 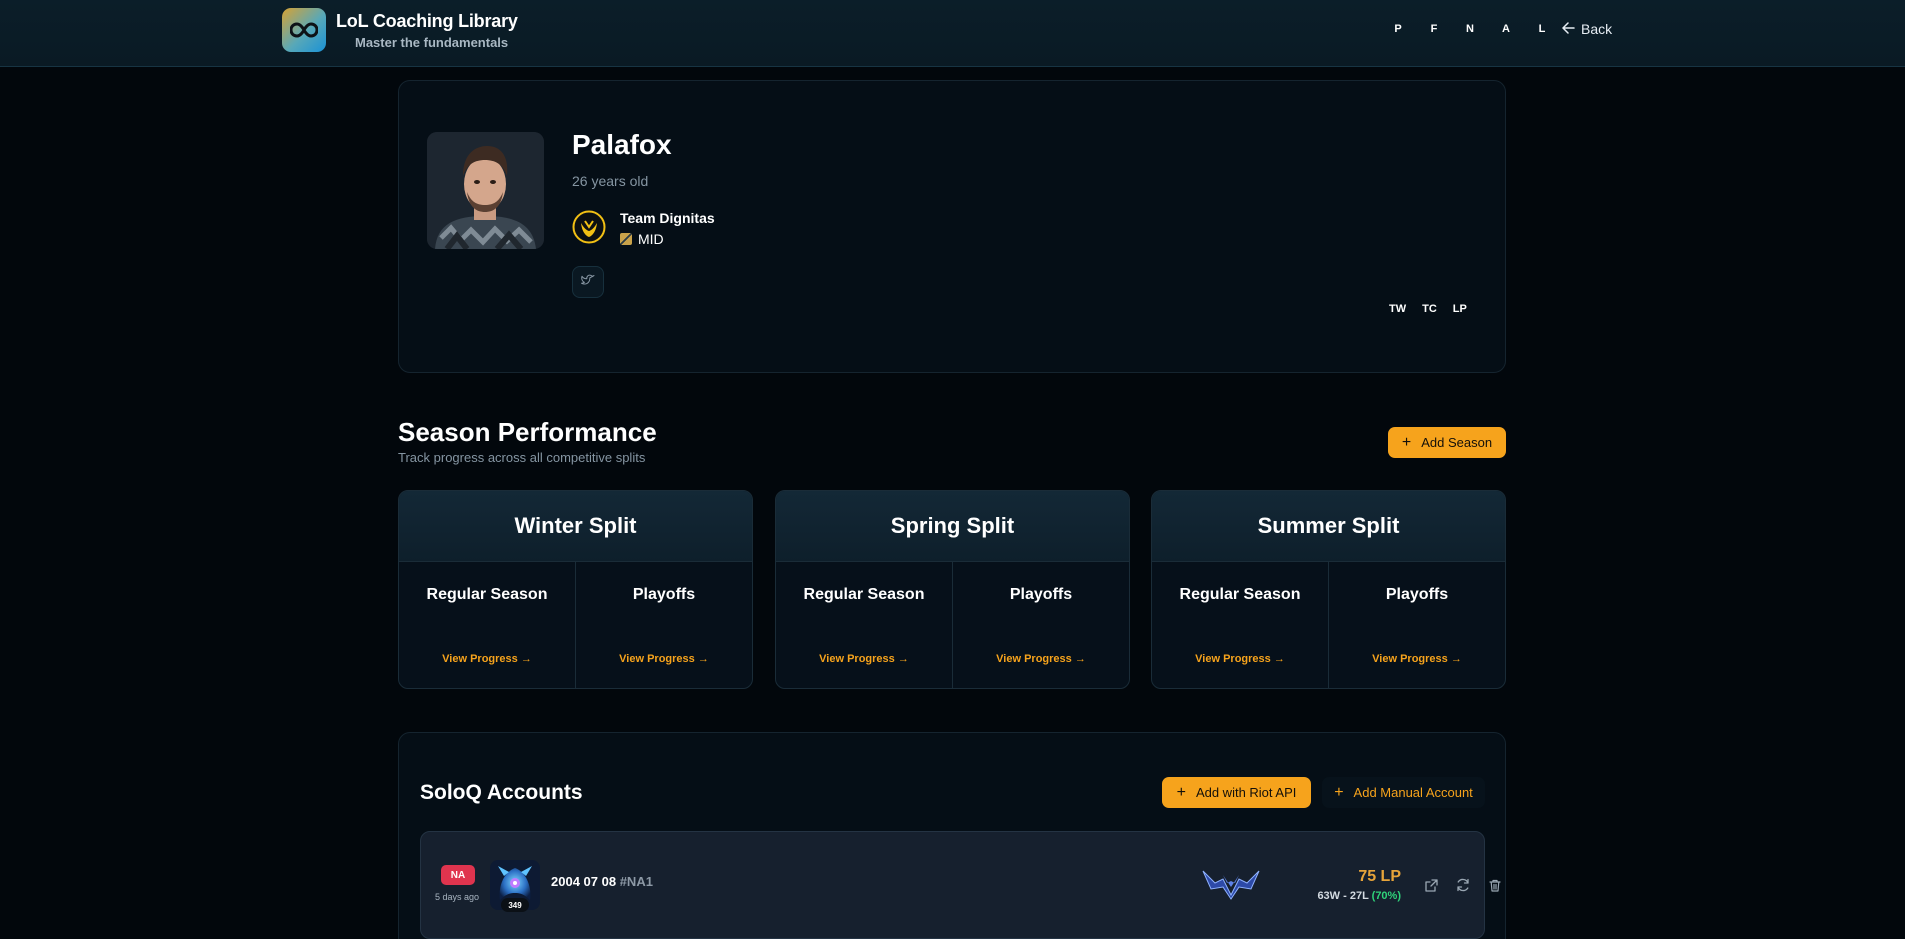 What do you see at coordinates (1328, 526) in the screenshot?
I see `split-title: Summer Split` at bounding box center [1328, 526].